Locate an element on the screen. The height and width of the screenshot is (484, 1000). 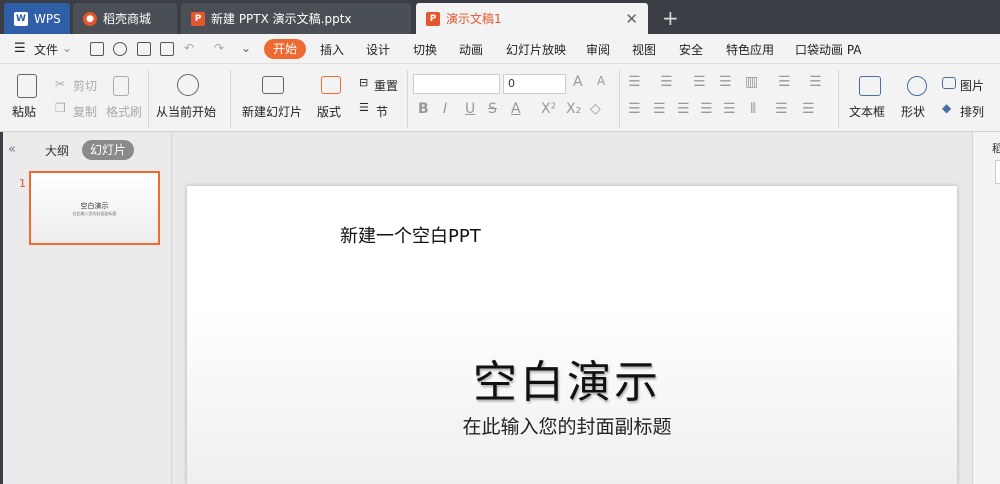
add-tab-icon: + is located at coordinates (670, 18).